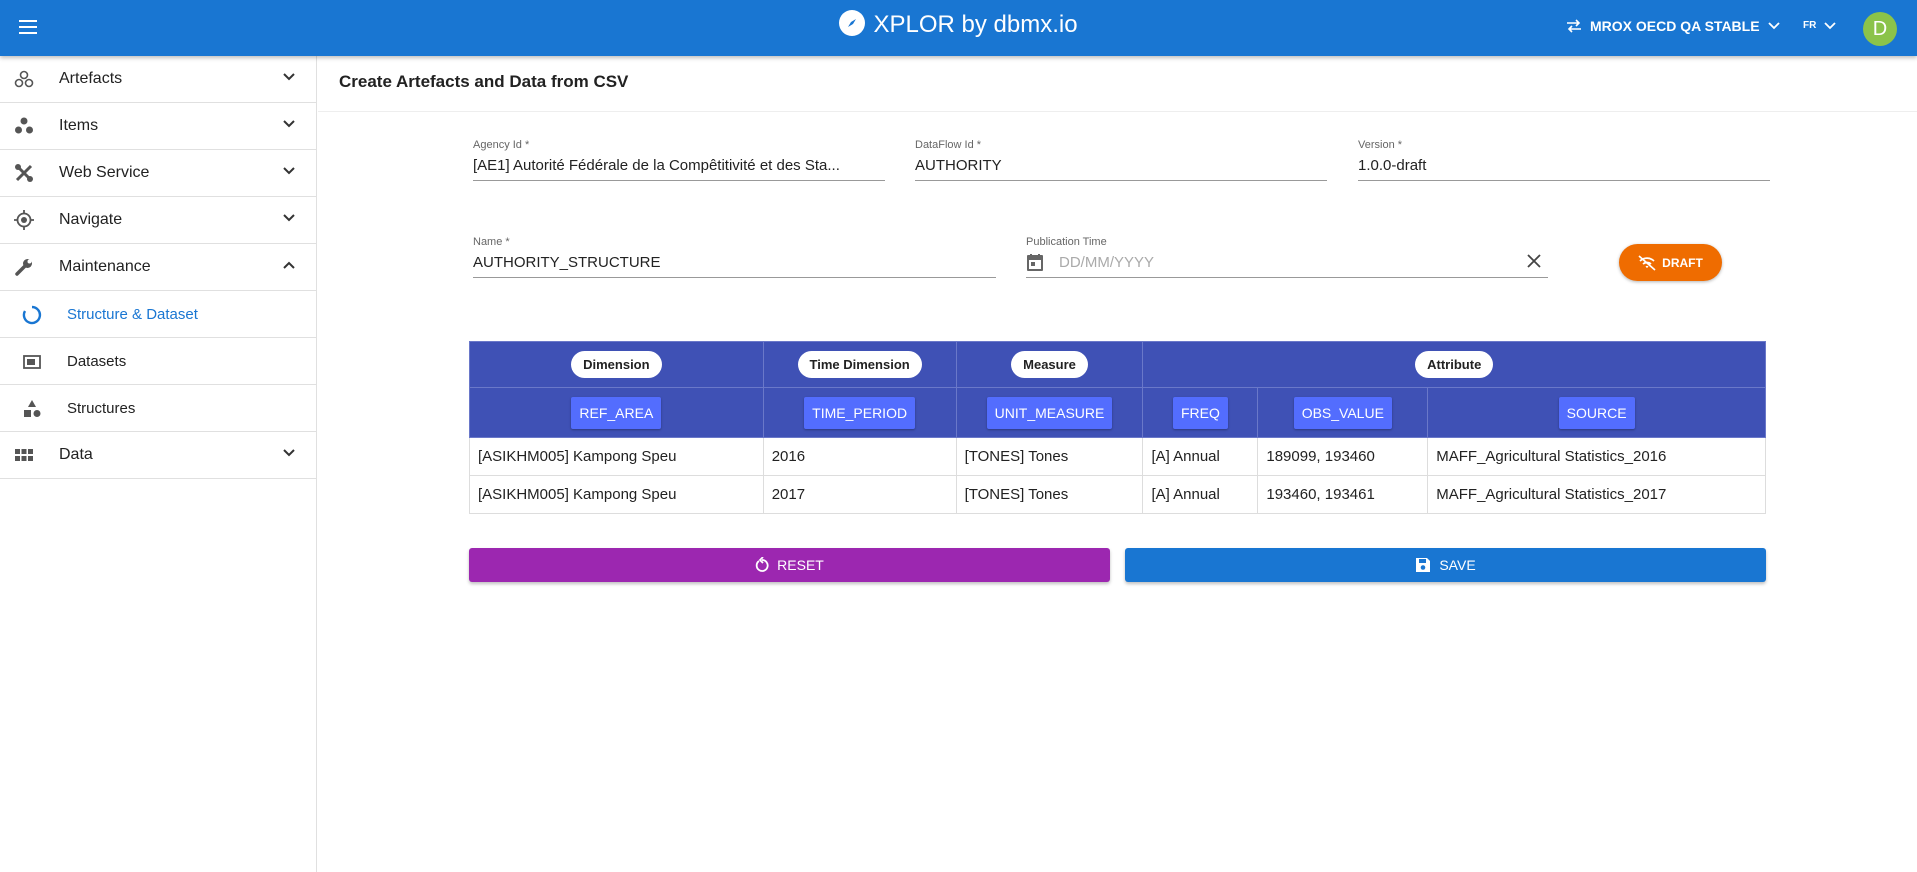 The width and height of the screenshot is (1917, 872). I want to click on column-header: TIME_PERIOD, so click(859, 412).